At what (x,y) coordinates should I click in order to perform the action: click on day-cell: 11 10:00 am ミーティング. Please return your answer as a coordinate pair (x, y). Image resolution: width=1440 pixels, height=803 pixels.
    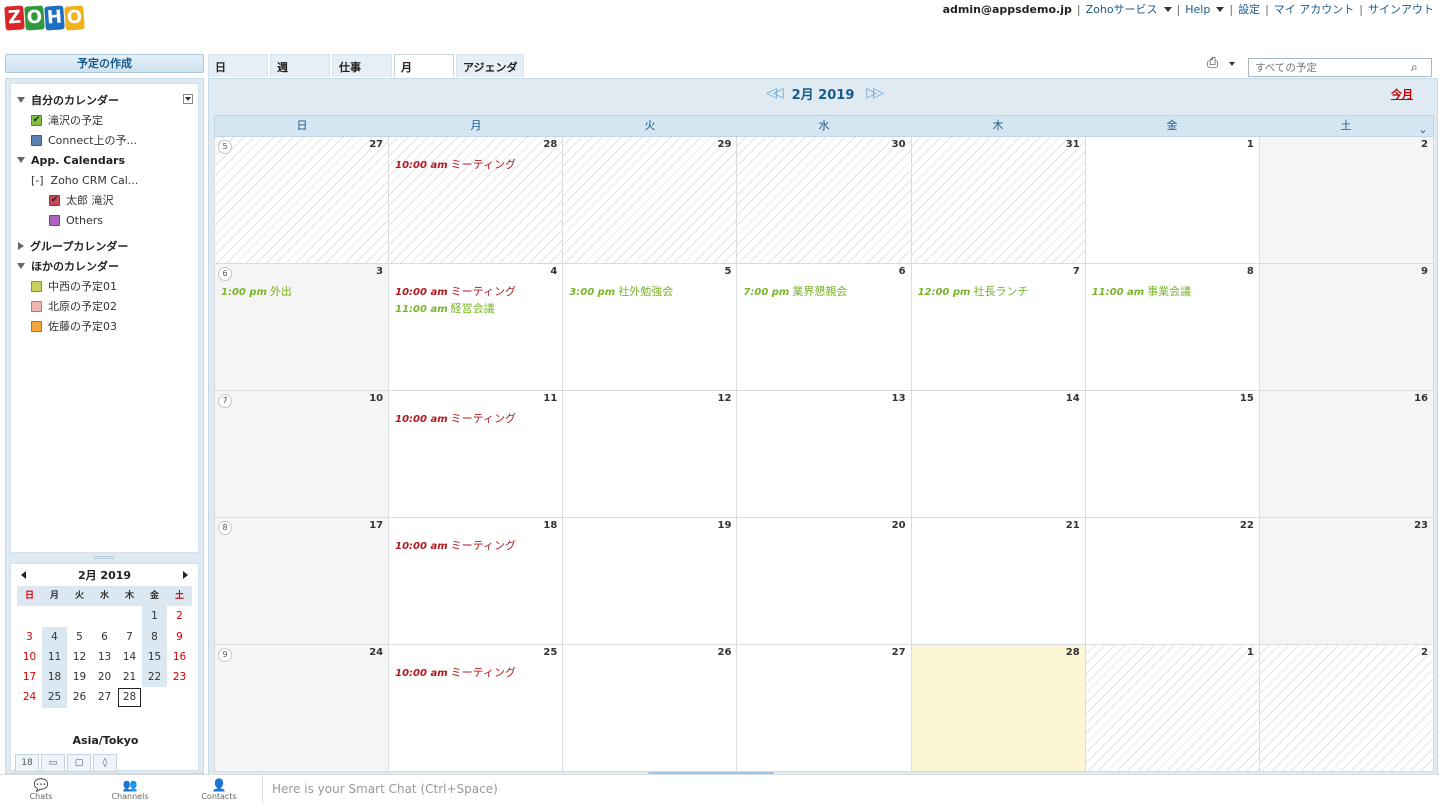
    Looking at the image, I should click on (476, 454).